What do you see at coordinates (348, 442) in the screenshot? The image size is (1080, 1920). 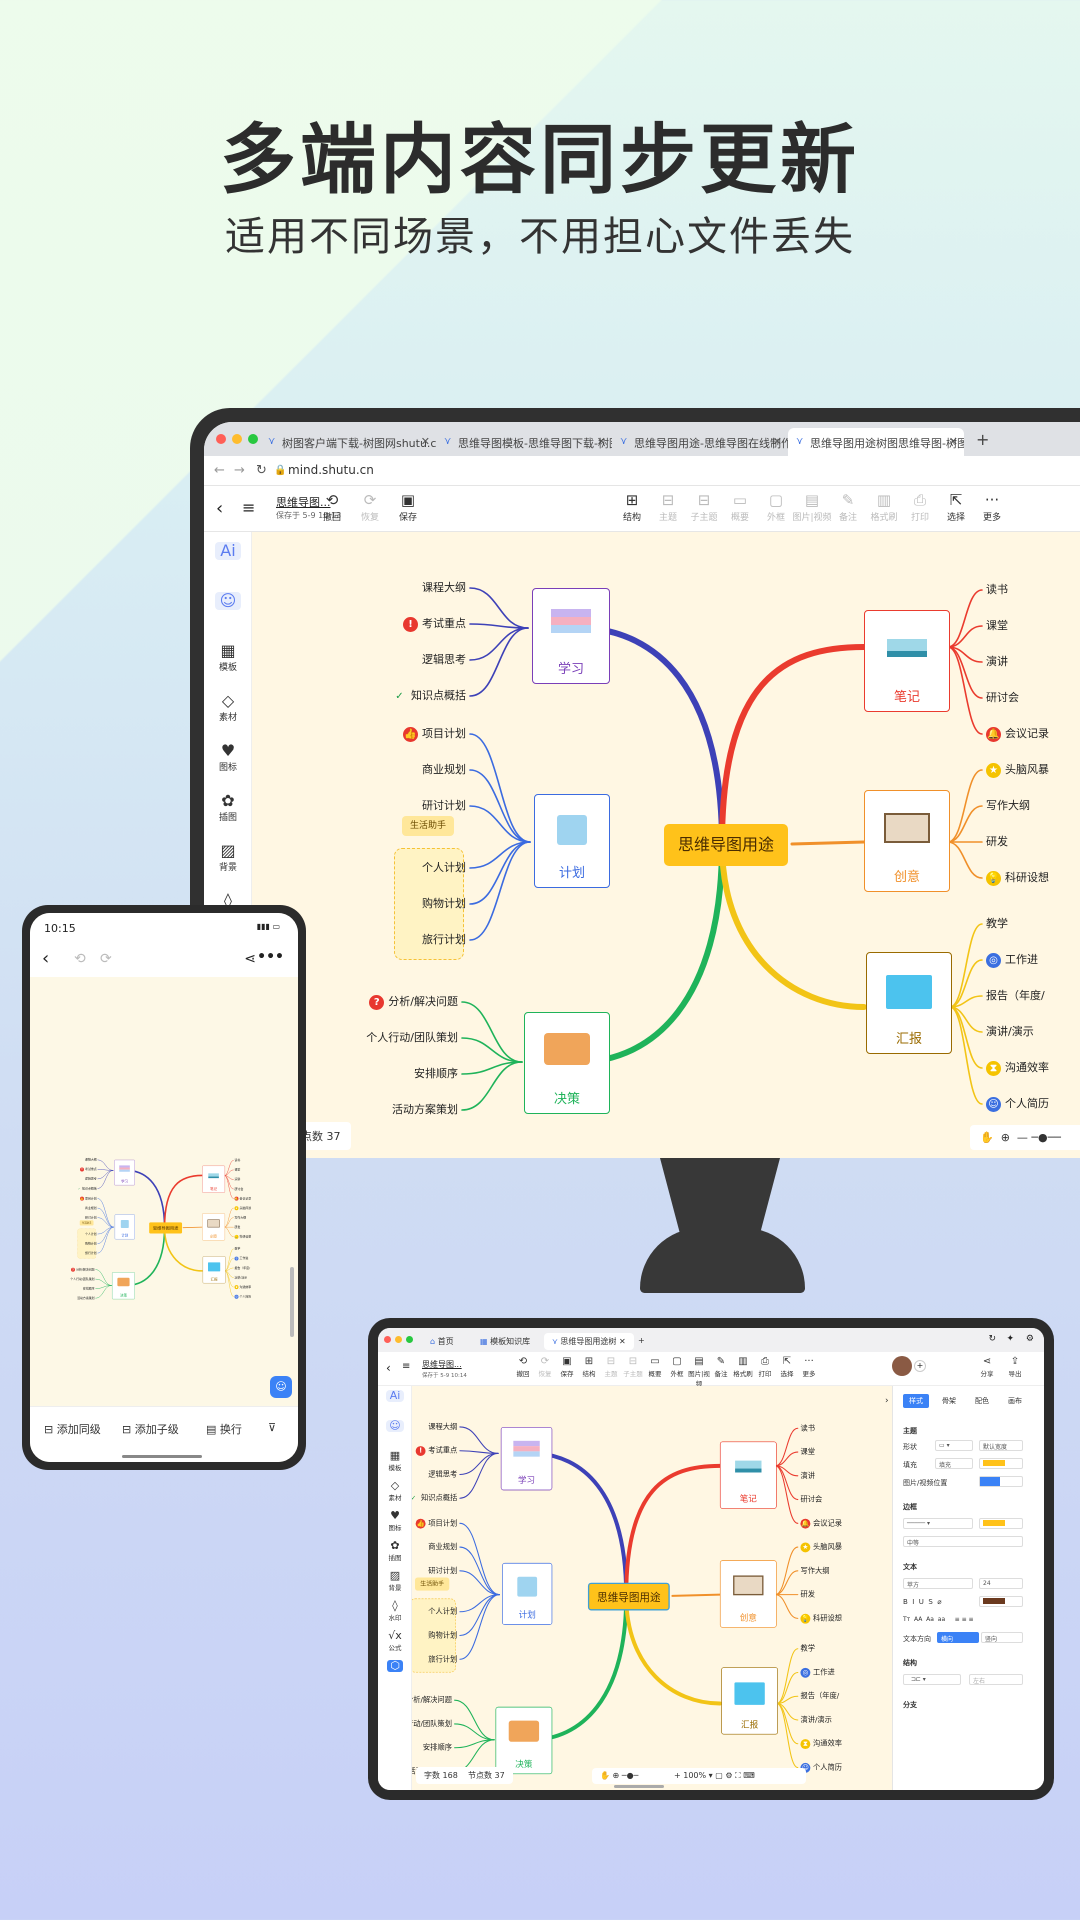 I see `browser-tab: ⋎ 树图客户端下载-树图网shutu.cn ✕` at bounding box center [348, 442].